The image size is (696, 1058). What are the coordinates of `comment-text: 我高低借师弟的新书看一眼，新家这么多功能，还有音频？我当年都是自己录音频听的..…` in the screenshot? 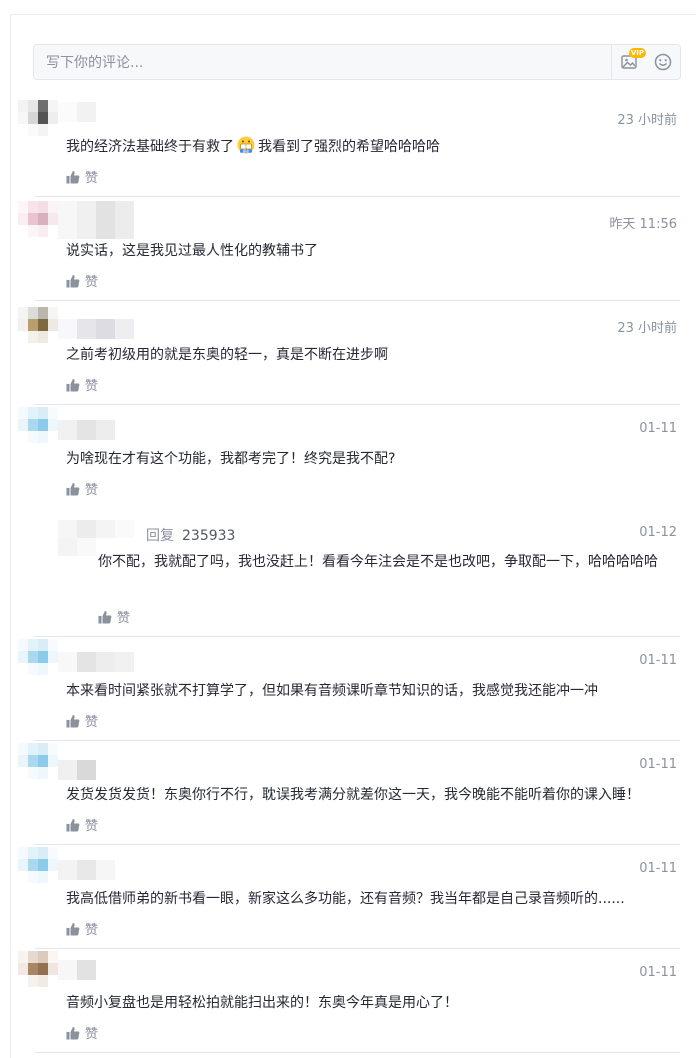 It's located at (345, 899).